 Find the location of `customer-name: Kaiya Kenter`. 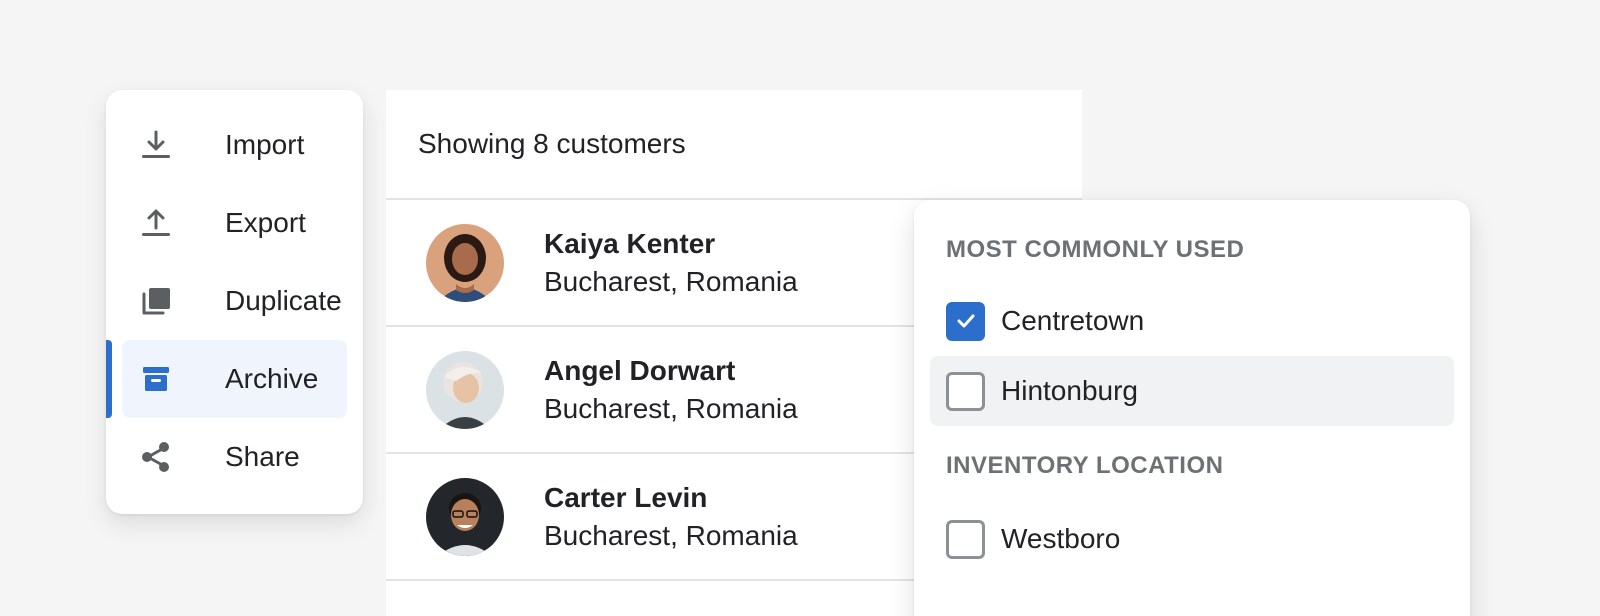

customer-name: Kaiya Kenter is located at coordinates (630, 243).